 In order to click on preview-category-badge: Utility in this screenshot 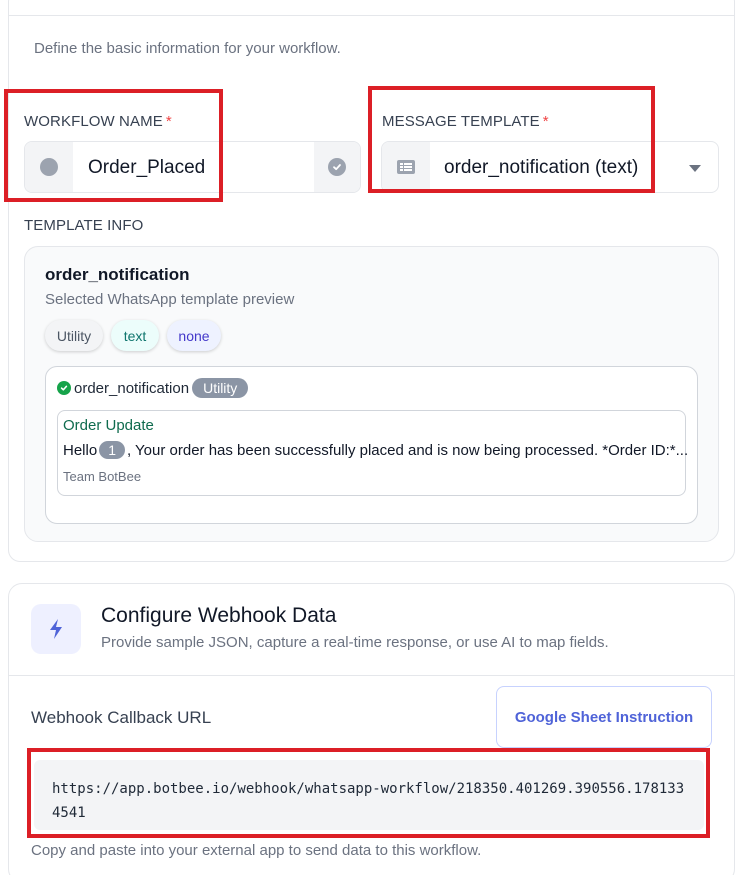, I will do `click(220, 388)`.